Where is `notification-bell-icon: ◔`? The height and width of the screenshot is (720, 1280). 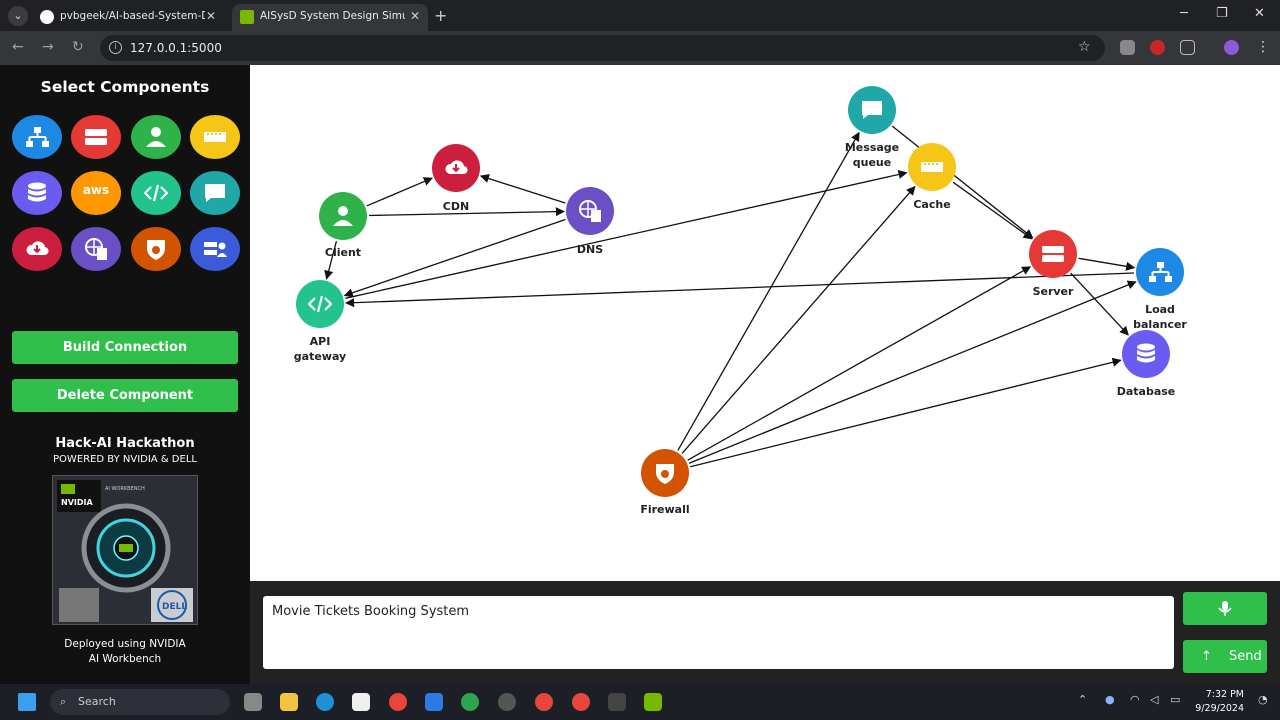 notification-bell-icon: ◔ is located at coordinates (1263, 699).